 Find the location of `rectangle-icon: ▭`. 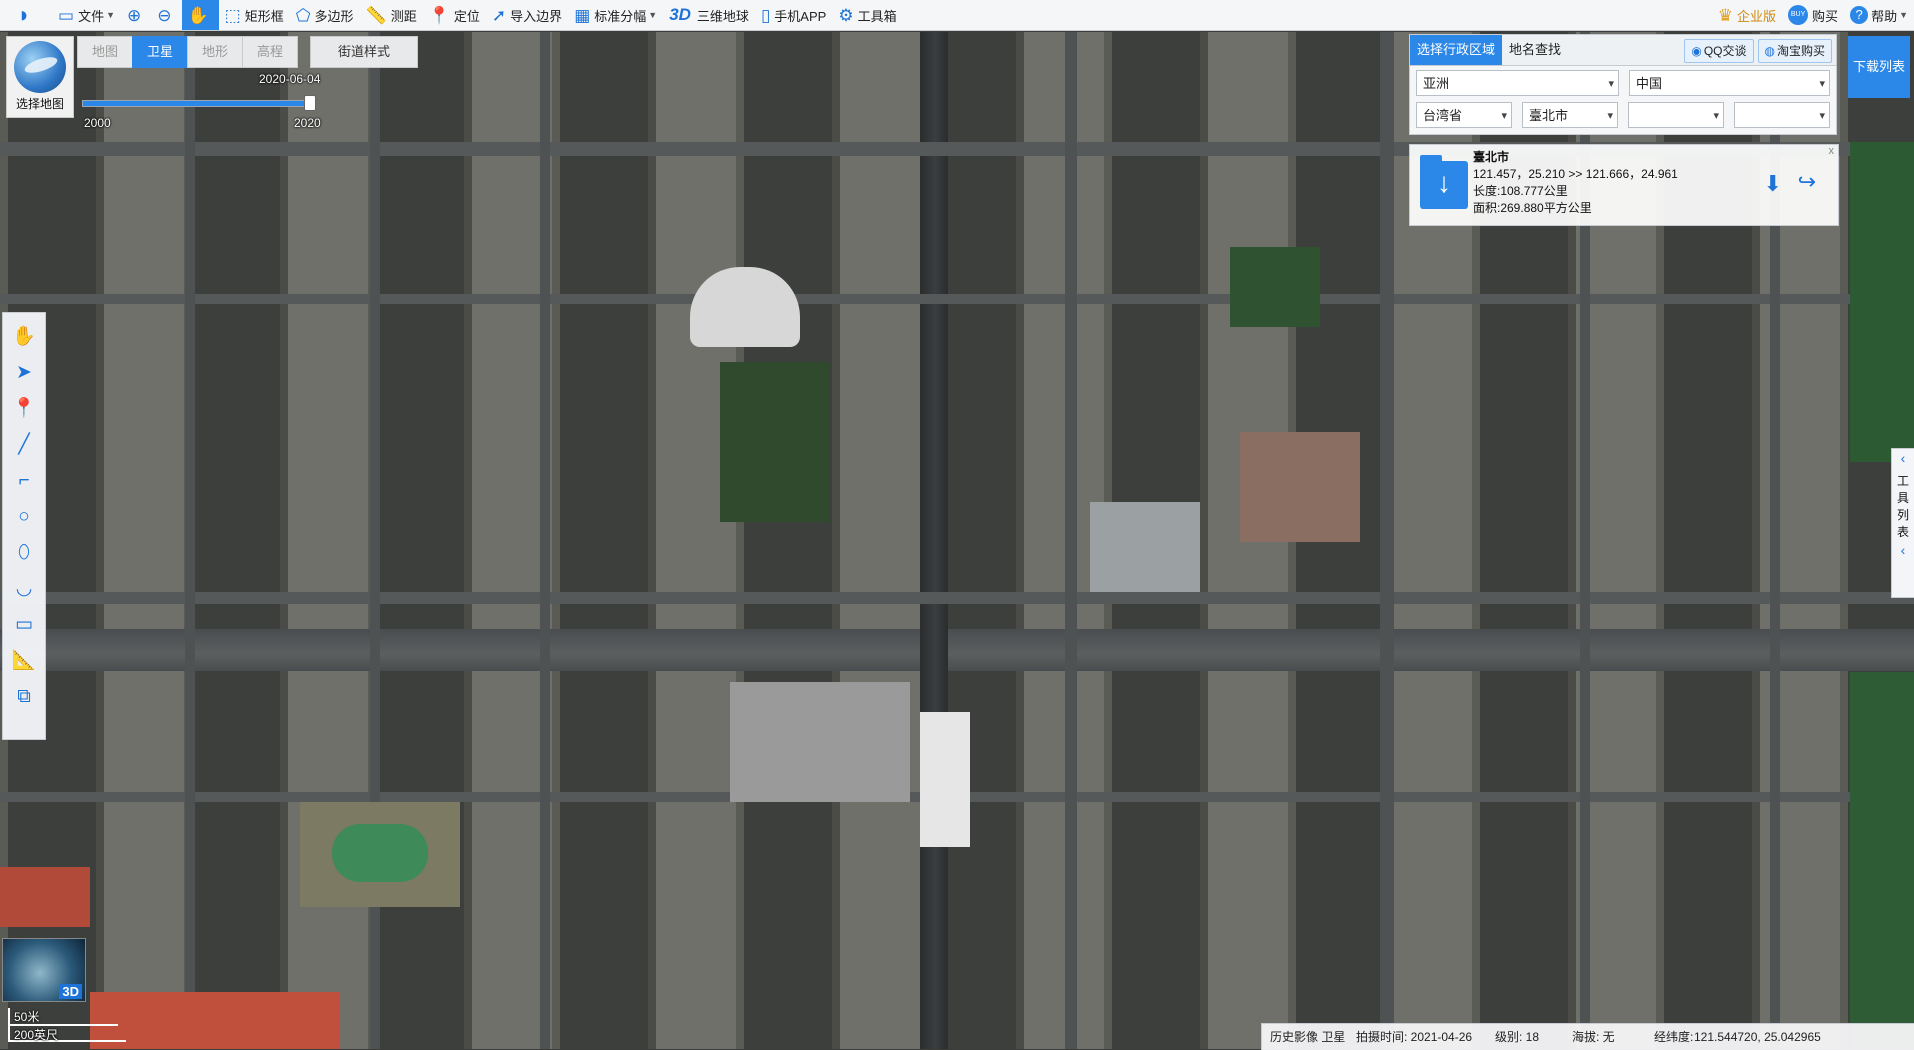

rectangle-icon: ▭ is located at coordinates (24, 625).